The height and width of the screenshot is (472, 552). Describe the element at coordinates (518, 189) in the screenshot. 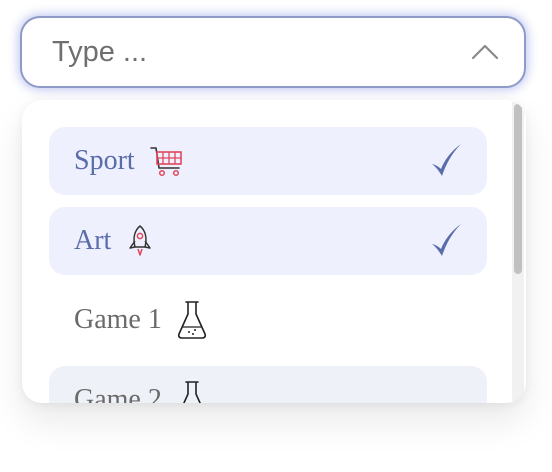

I see `scrollbar-thumb` at that location.